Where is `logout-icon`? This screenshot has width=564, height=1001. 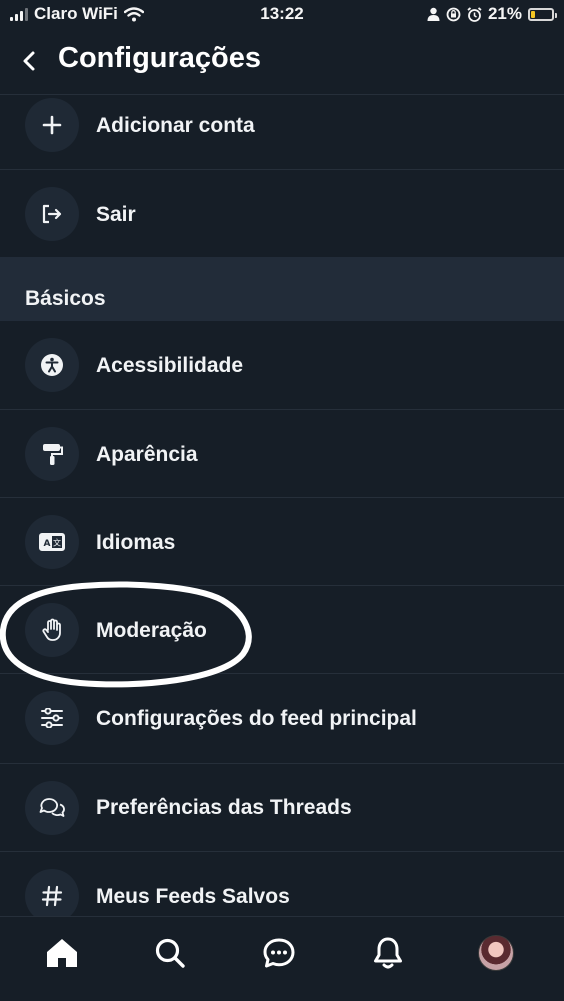
logout-icon is located at coordinates (52, 214).